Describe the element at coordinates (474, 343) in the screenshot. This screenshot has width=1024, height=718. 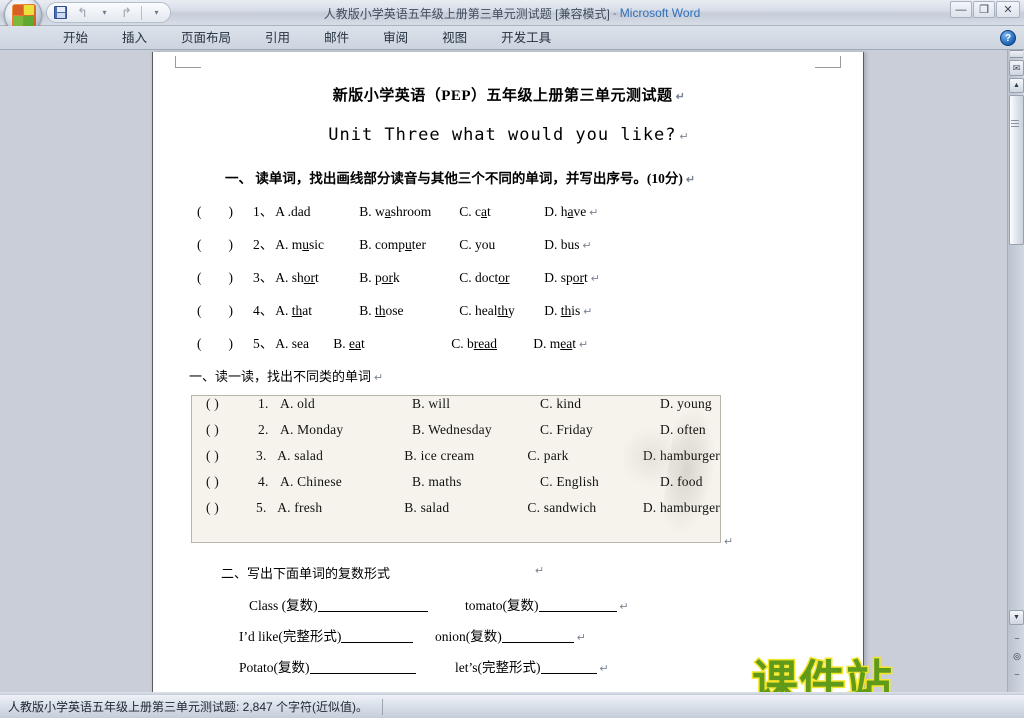
I see `option-c: C. bread` at that location.